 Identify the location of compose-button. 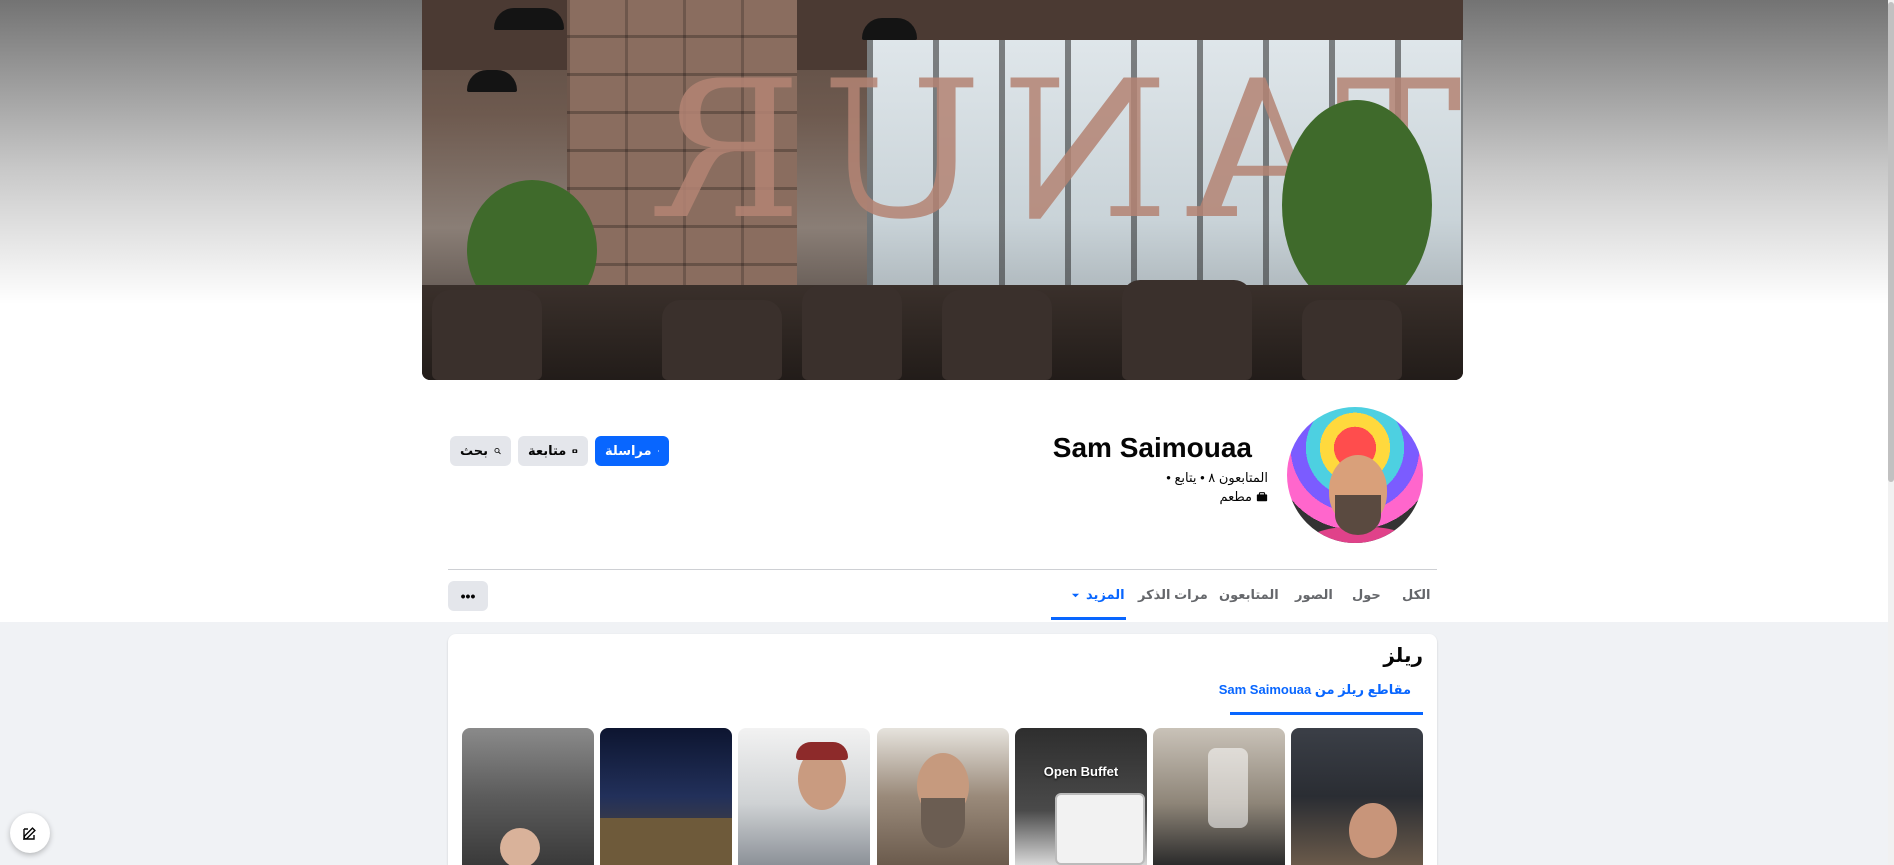
(30, 833).